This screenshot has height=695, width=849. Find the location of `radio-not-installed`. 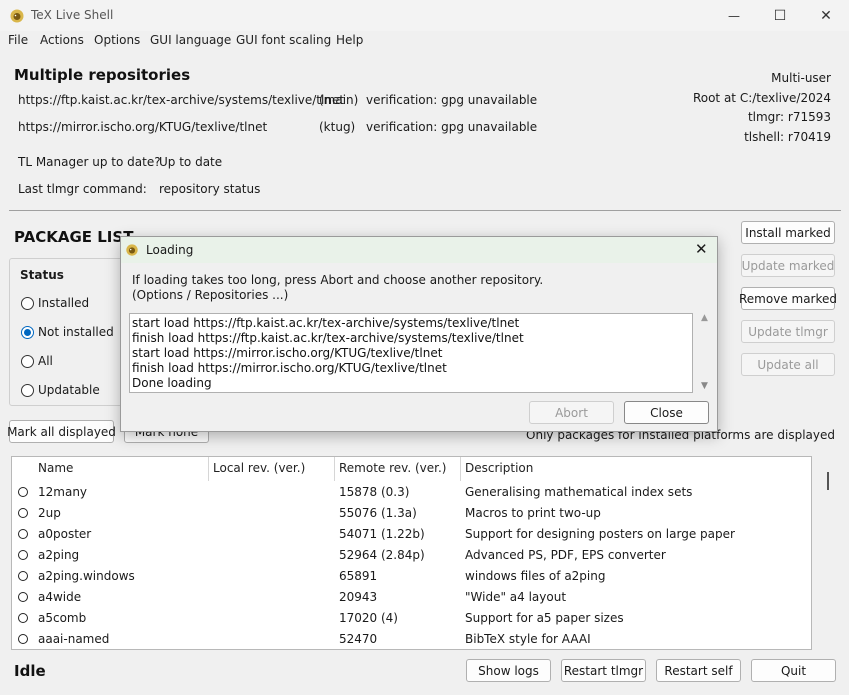

radio-not-installed is located at coordinates (27, 332).